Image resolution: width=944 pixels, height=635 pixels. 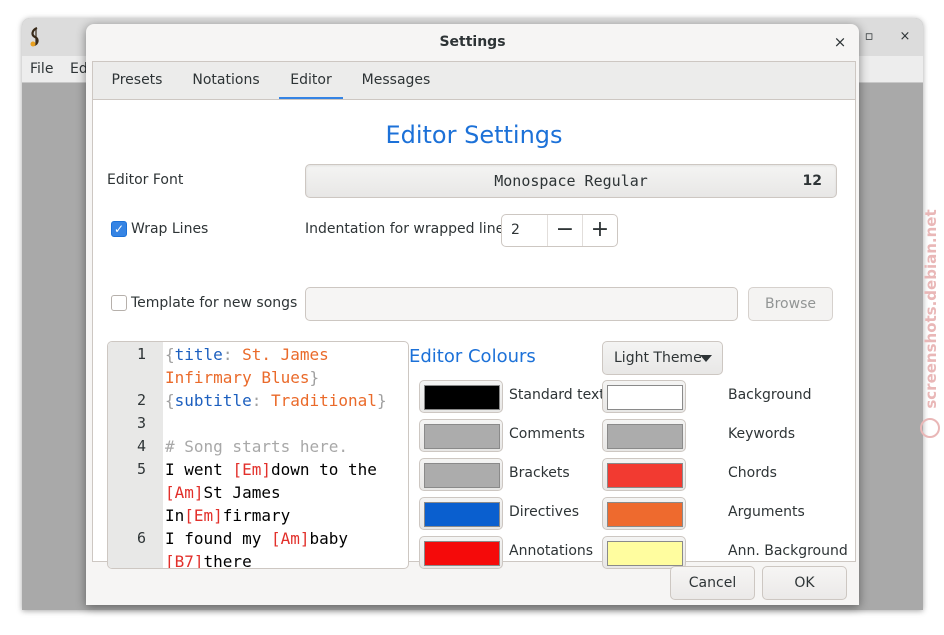 What do you see at coordinates (119, 229) in the screenshot?
I see `wrap-lines-checkbox: ✓` at bounding box center [119, 229].